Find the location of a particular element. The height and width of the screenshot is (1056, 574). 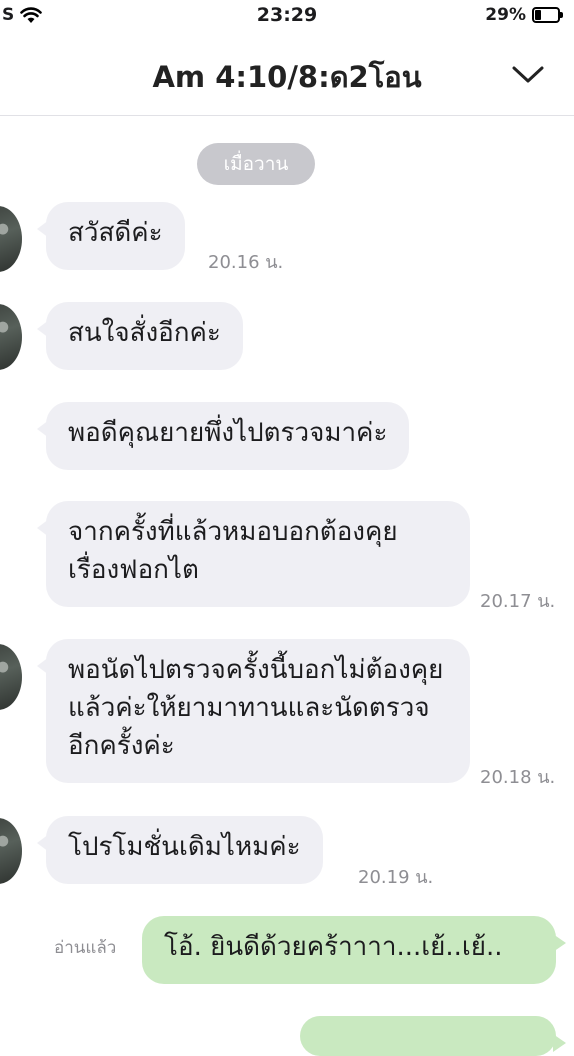

outgoing-message-bubble-partial is located at coordinates (433, 1036).